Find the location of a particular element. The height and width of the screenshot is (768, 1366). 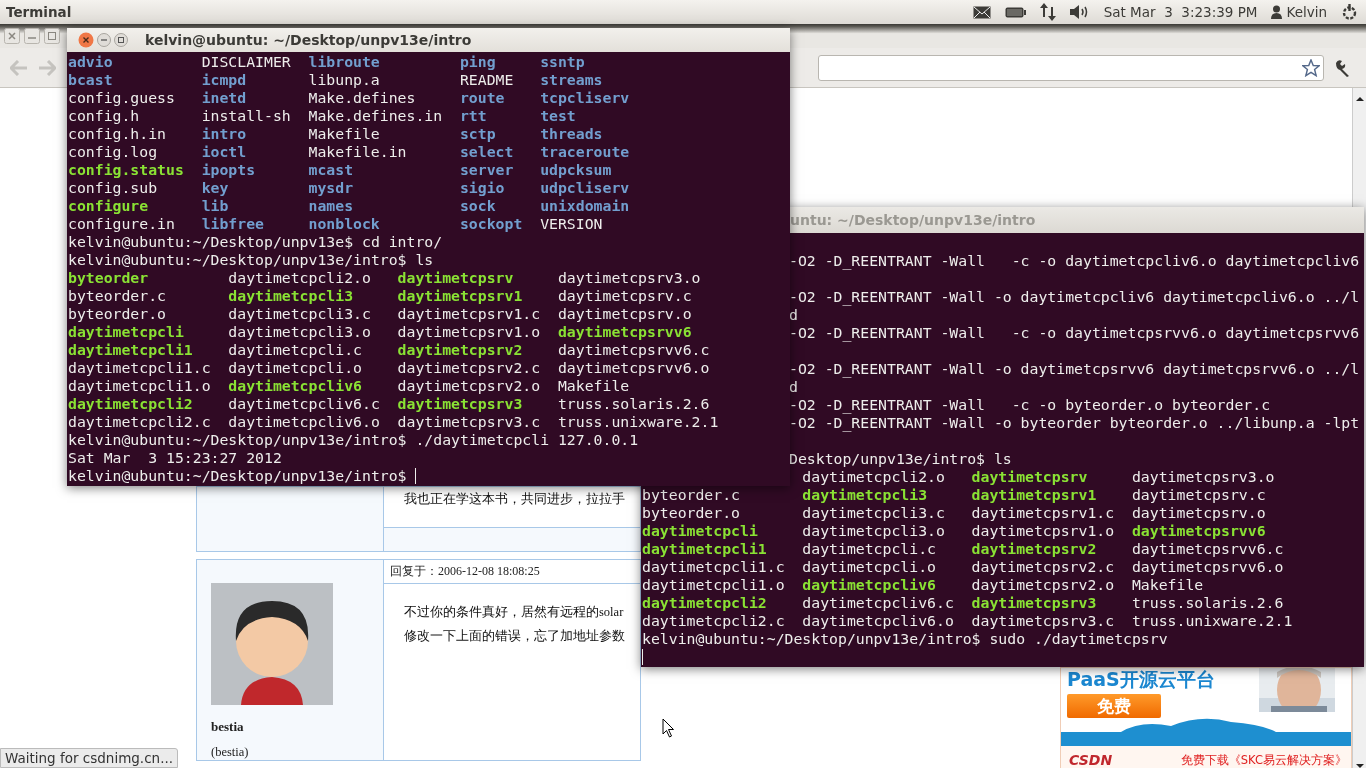

wrench-icon is located at coordinates (1343, 67).